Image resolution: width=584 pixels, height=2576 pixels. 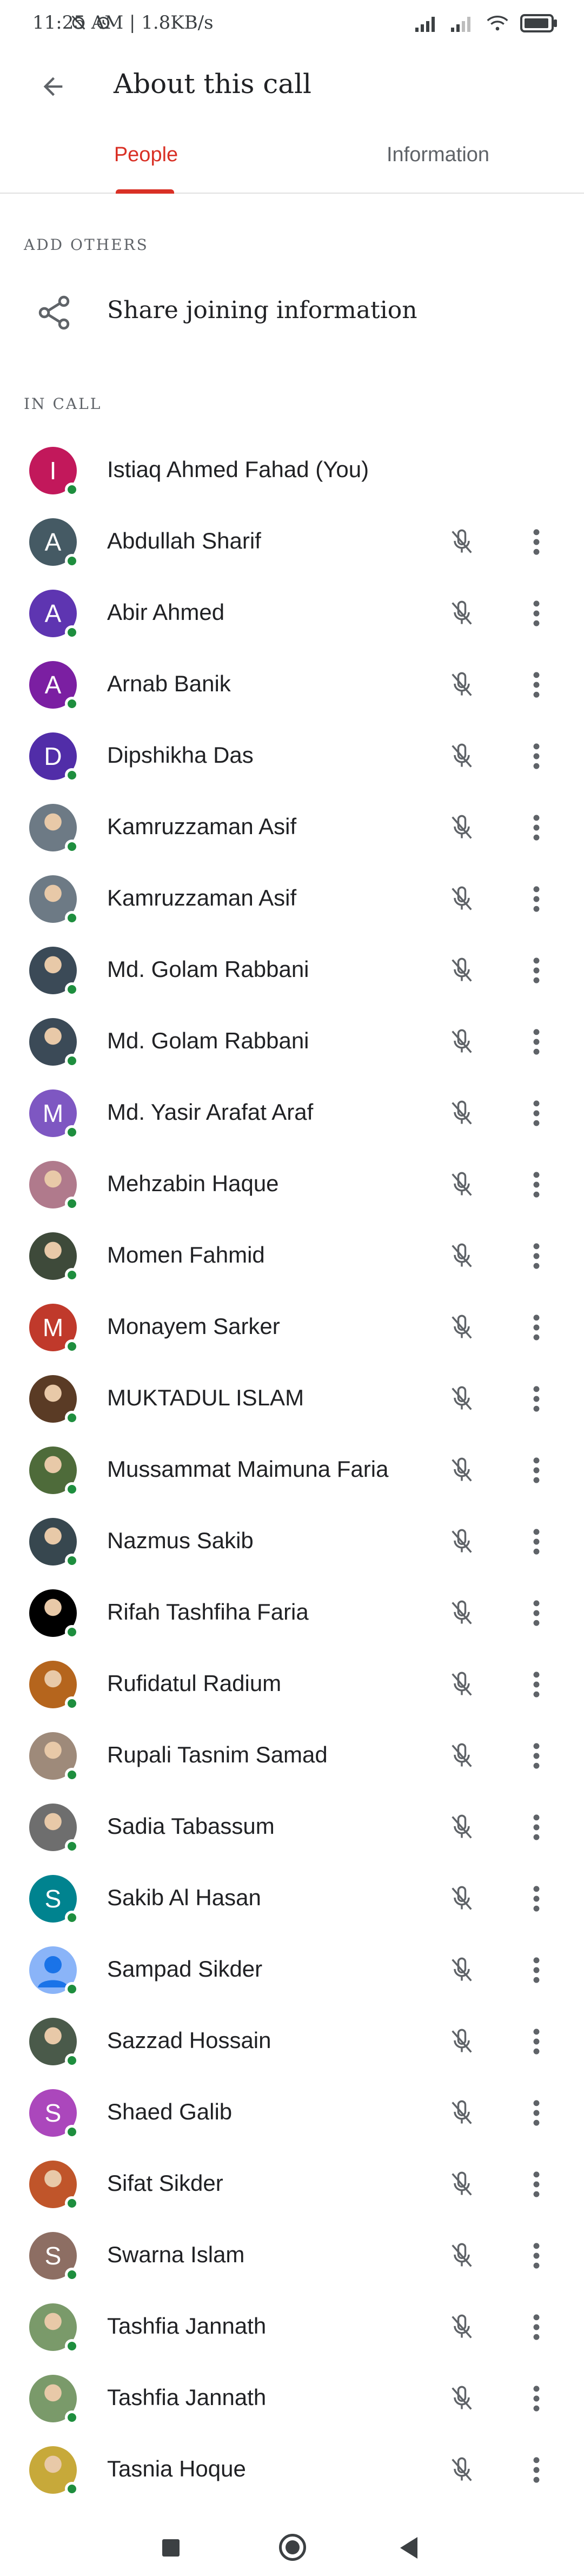 What do you see at coordinates (292, 470) in the screenshot?
I see `participant-row: I Istiaq Ahmed Fahad (You)` at bounding box center [292, 470].